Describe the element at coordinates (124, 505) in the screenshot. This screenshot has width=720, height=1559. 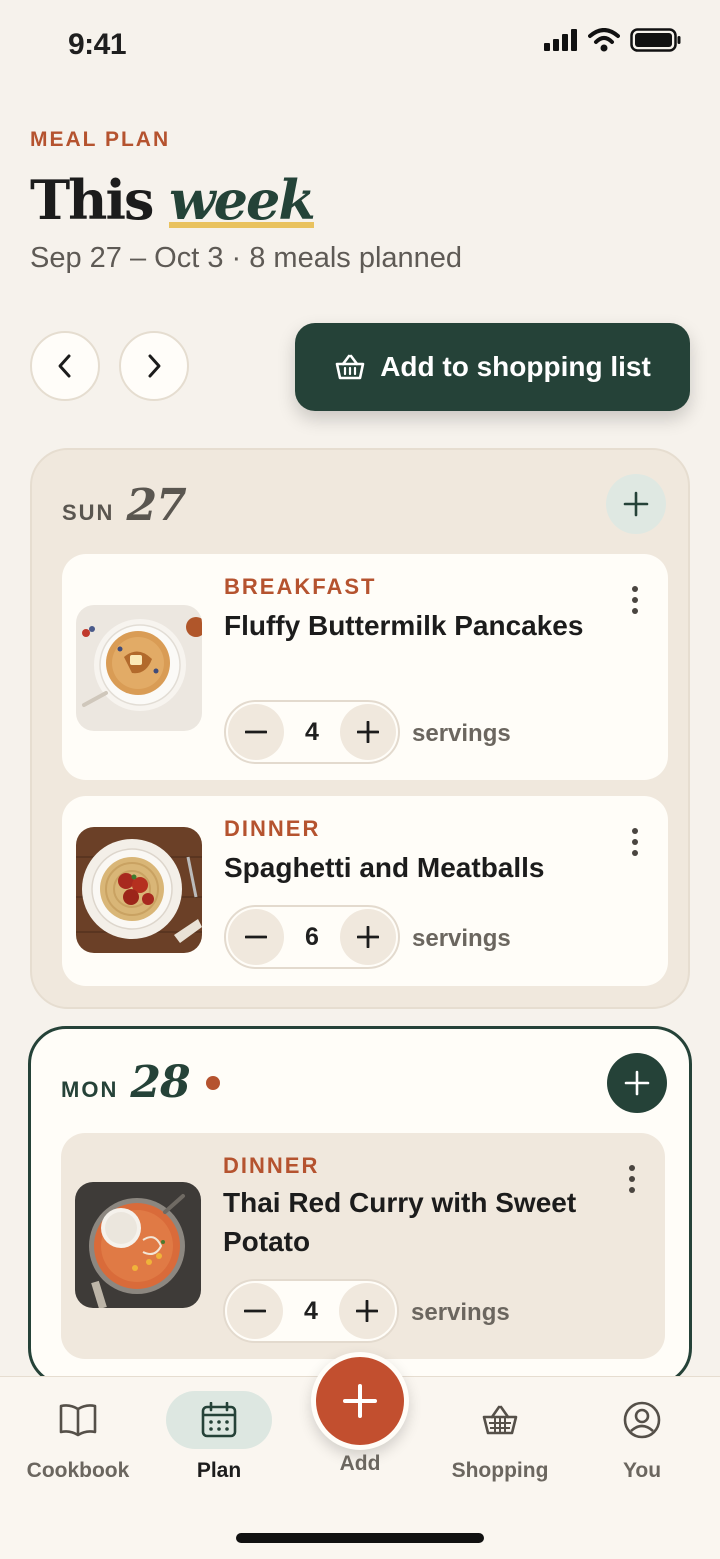
I see `day-header: SUN 27` at that location.